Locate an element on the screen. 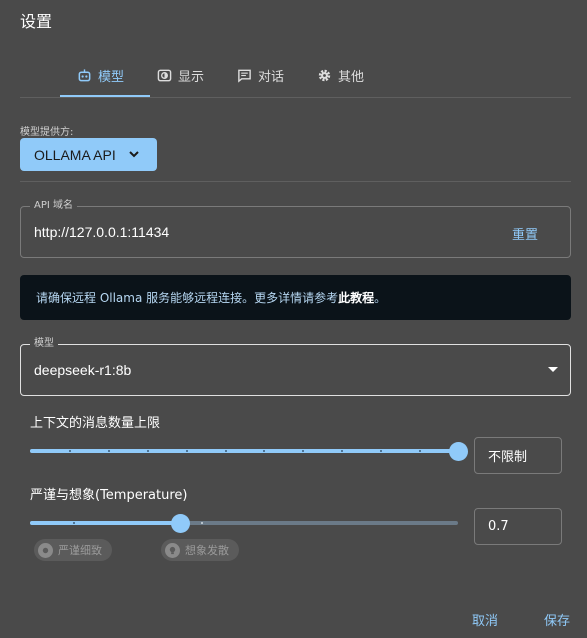 The width and height of the screenshot is (587, 638). provider-label: 模型提供方: is located at coordinates (47, 132).